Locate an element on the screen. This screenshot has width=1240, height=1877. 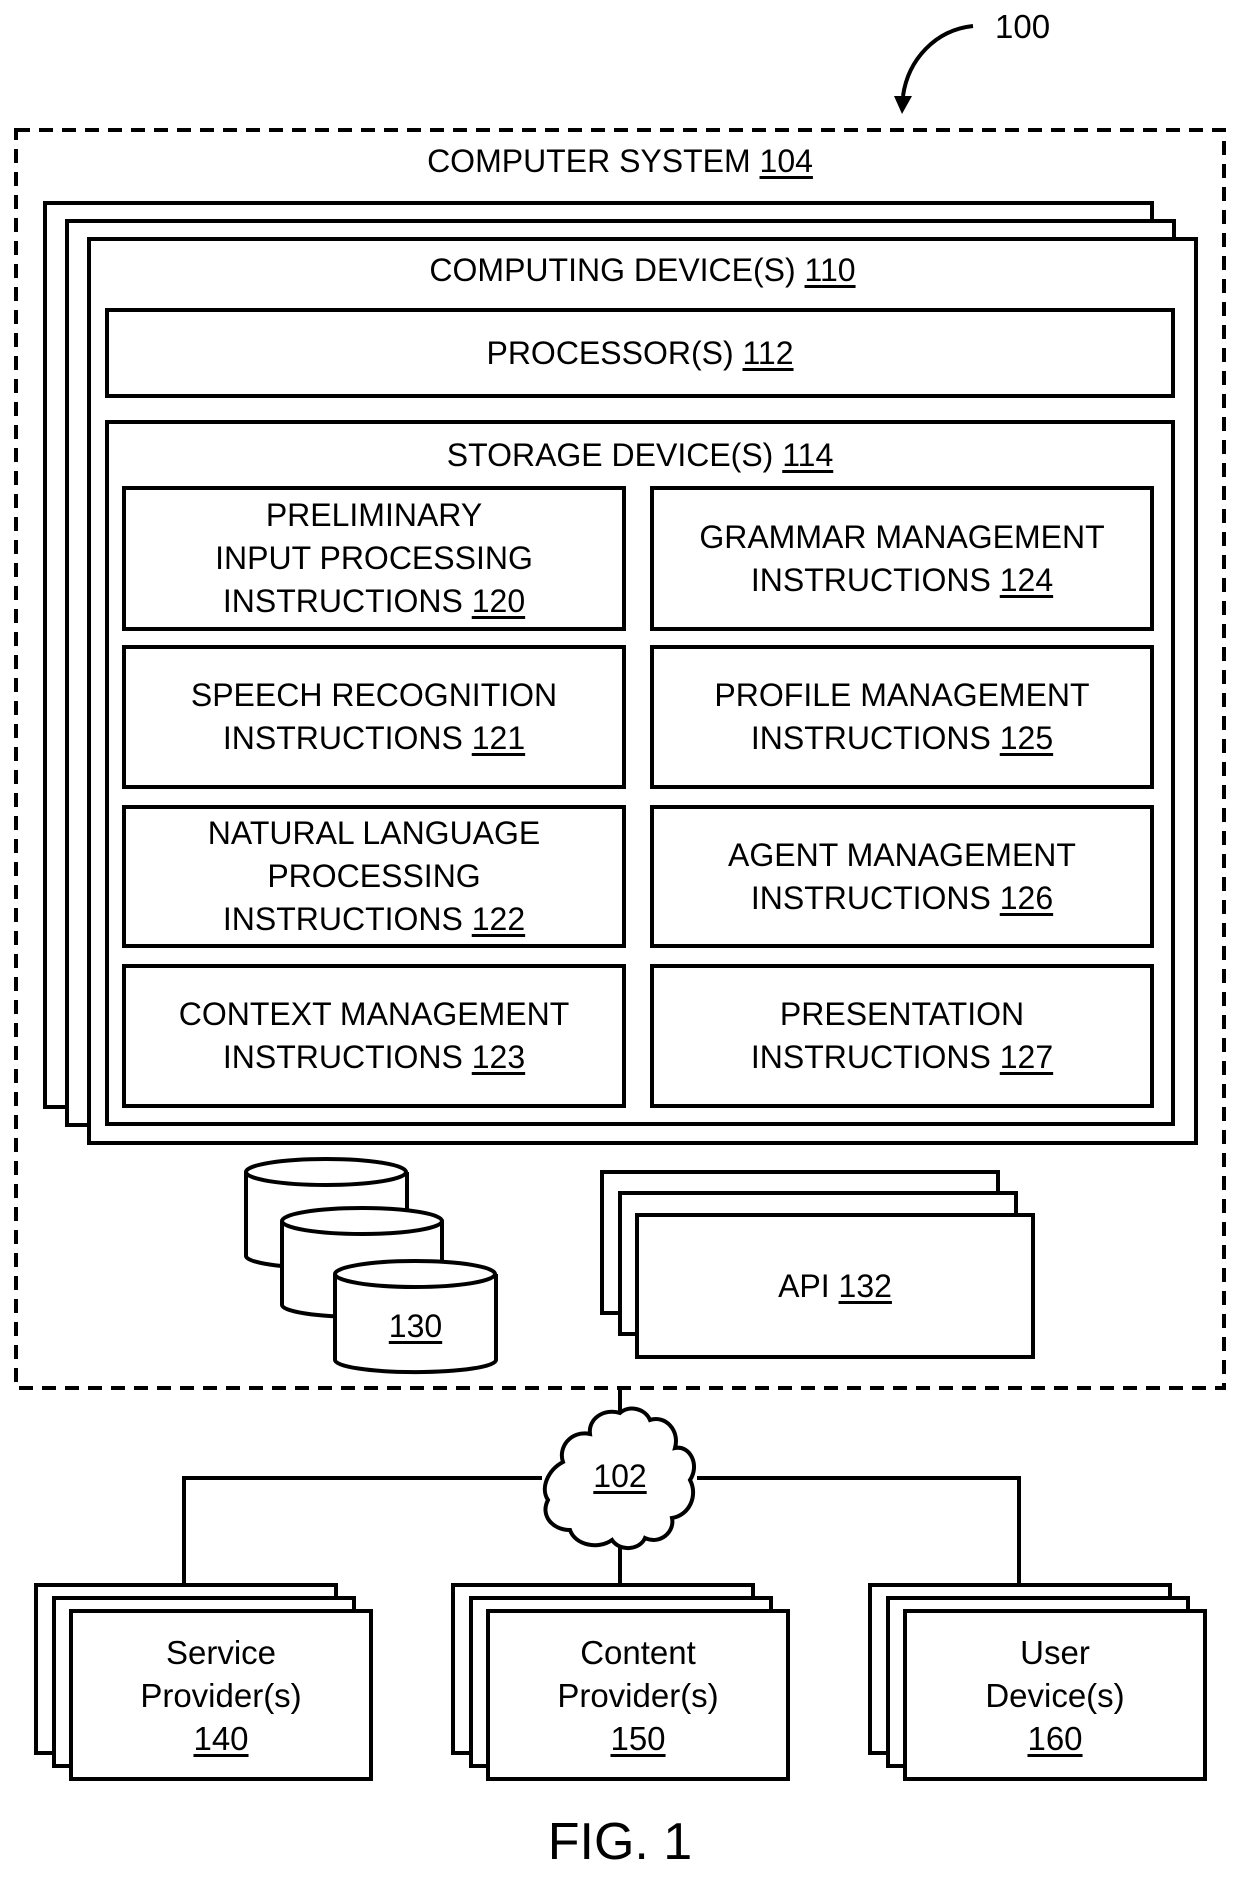
figure-reference-number: 100 is located at coordinates (1023, 26).